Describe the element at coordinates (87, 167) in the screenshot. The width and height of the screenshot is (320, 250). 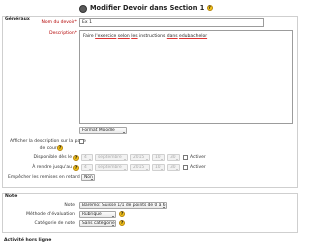
I see `due-day-select: 4 ▾` at that location.